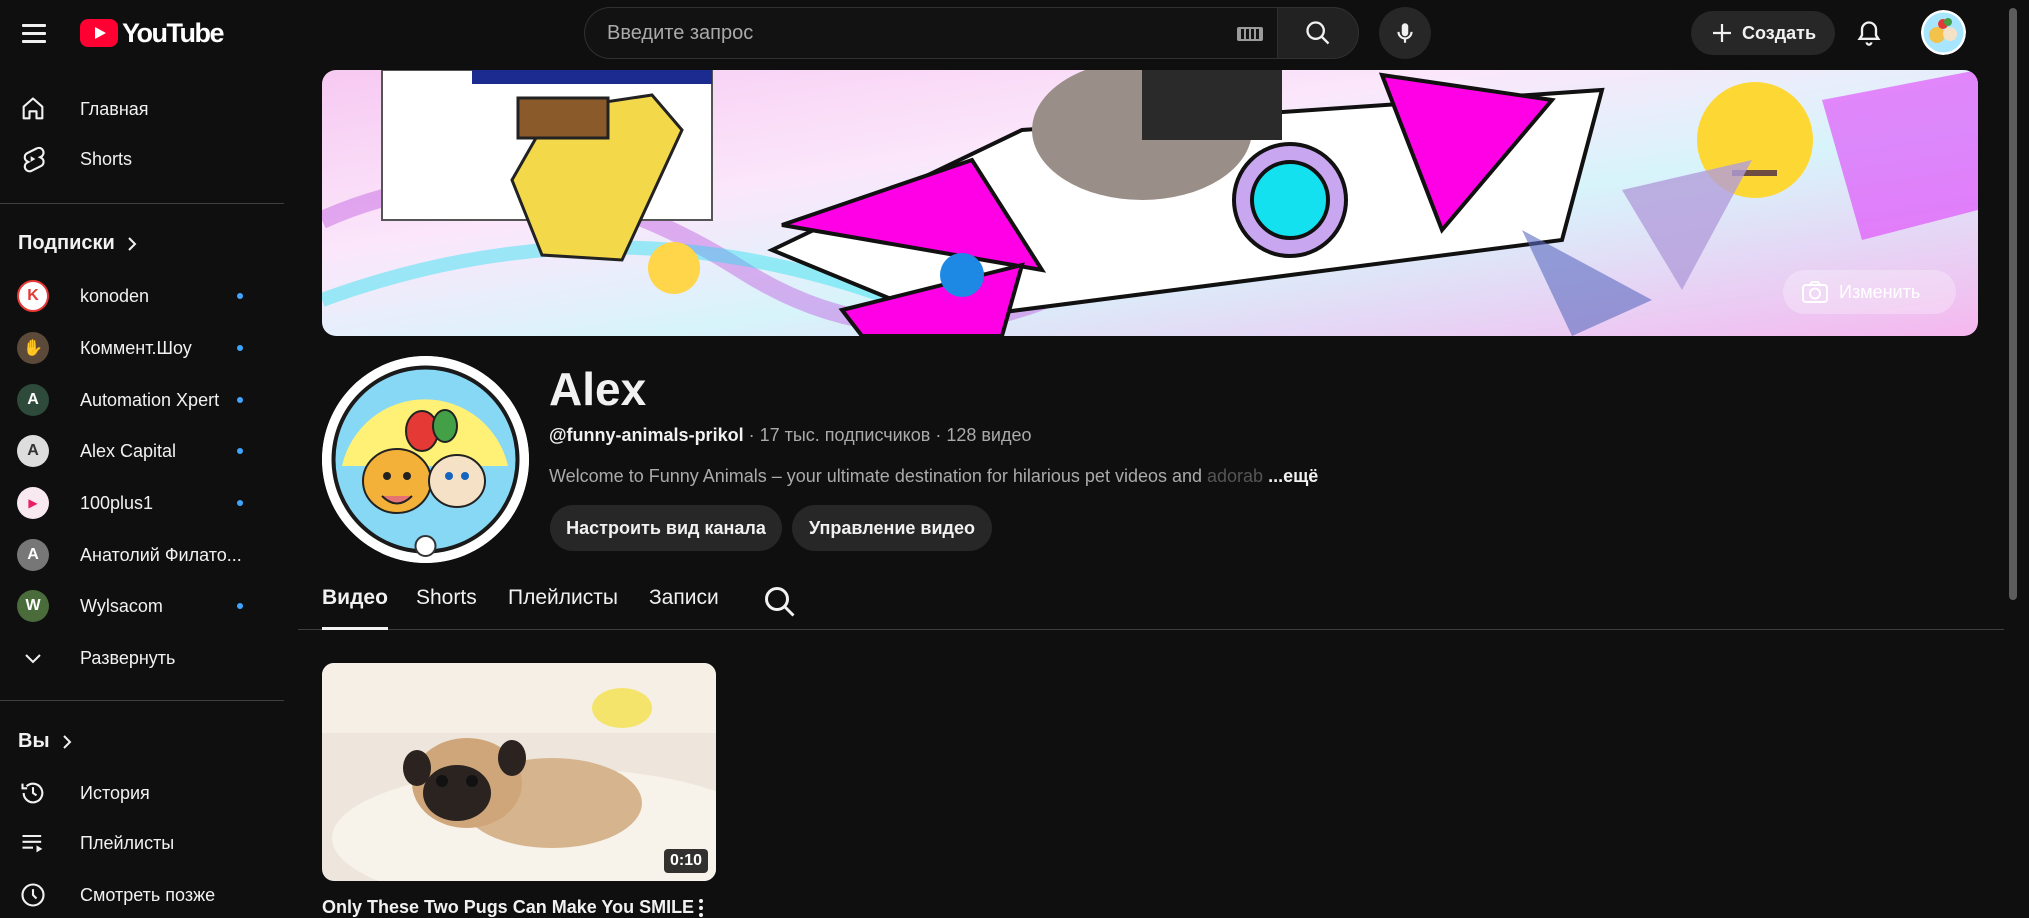  What do you see at coordinates (1151, 604) in the screenshot?
I see `channel-tabs: Видео Shorts Плейлисты Записи` at bounding box center [1151, 604].